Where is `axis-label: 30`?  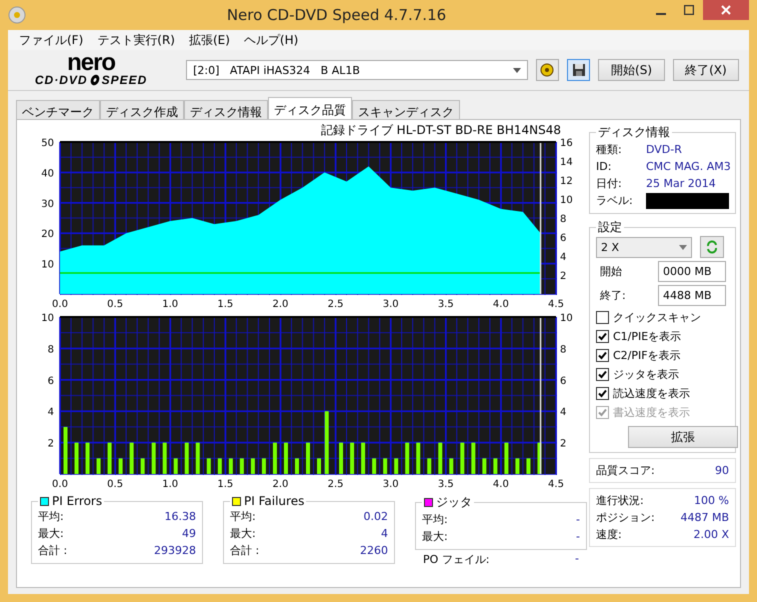
axis-label: 30 is located at coordinates (47, 204).